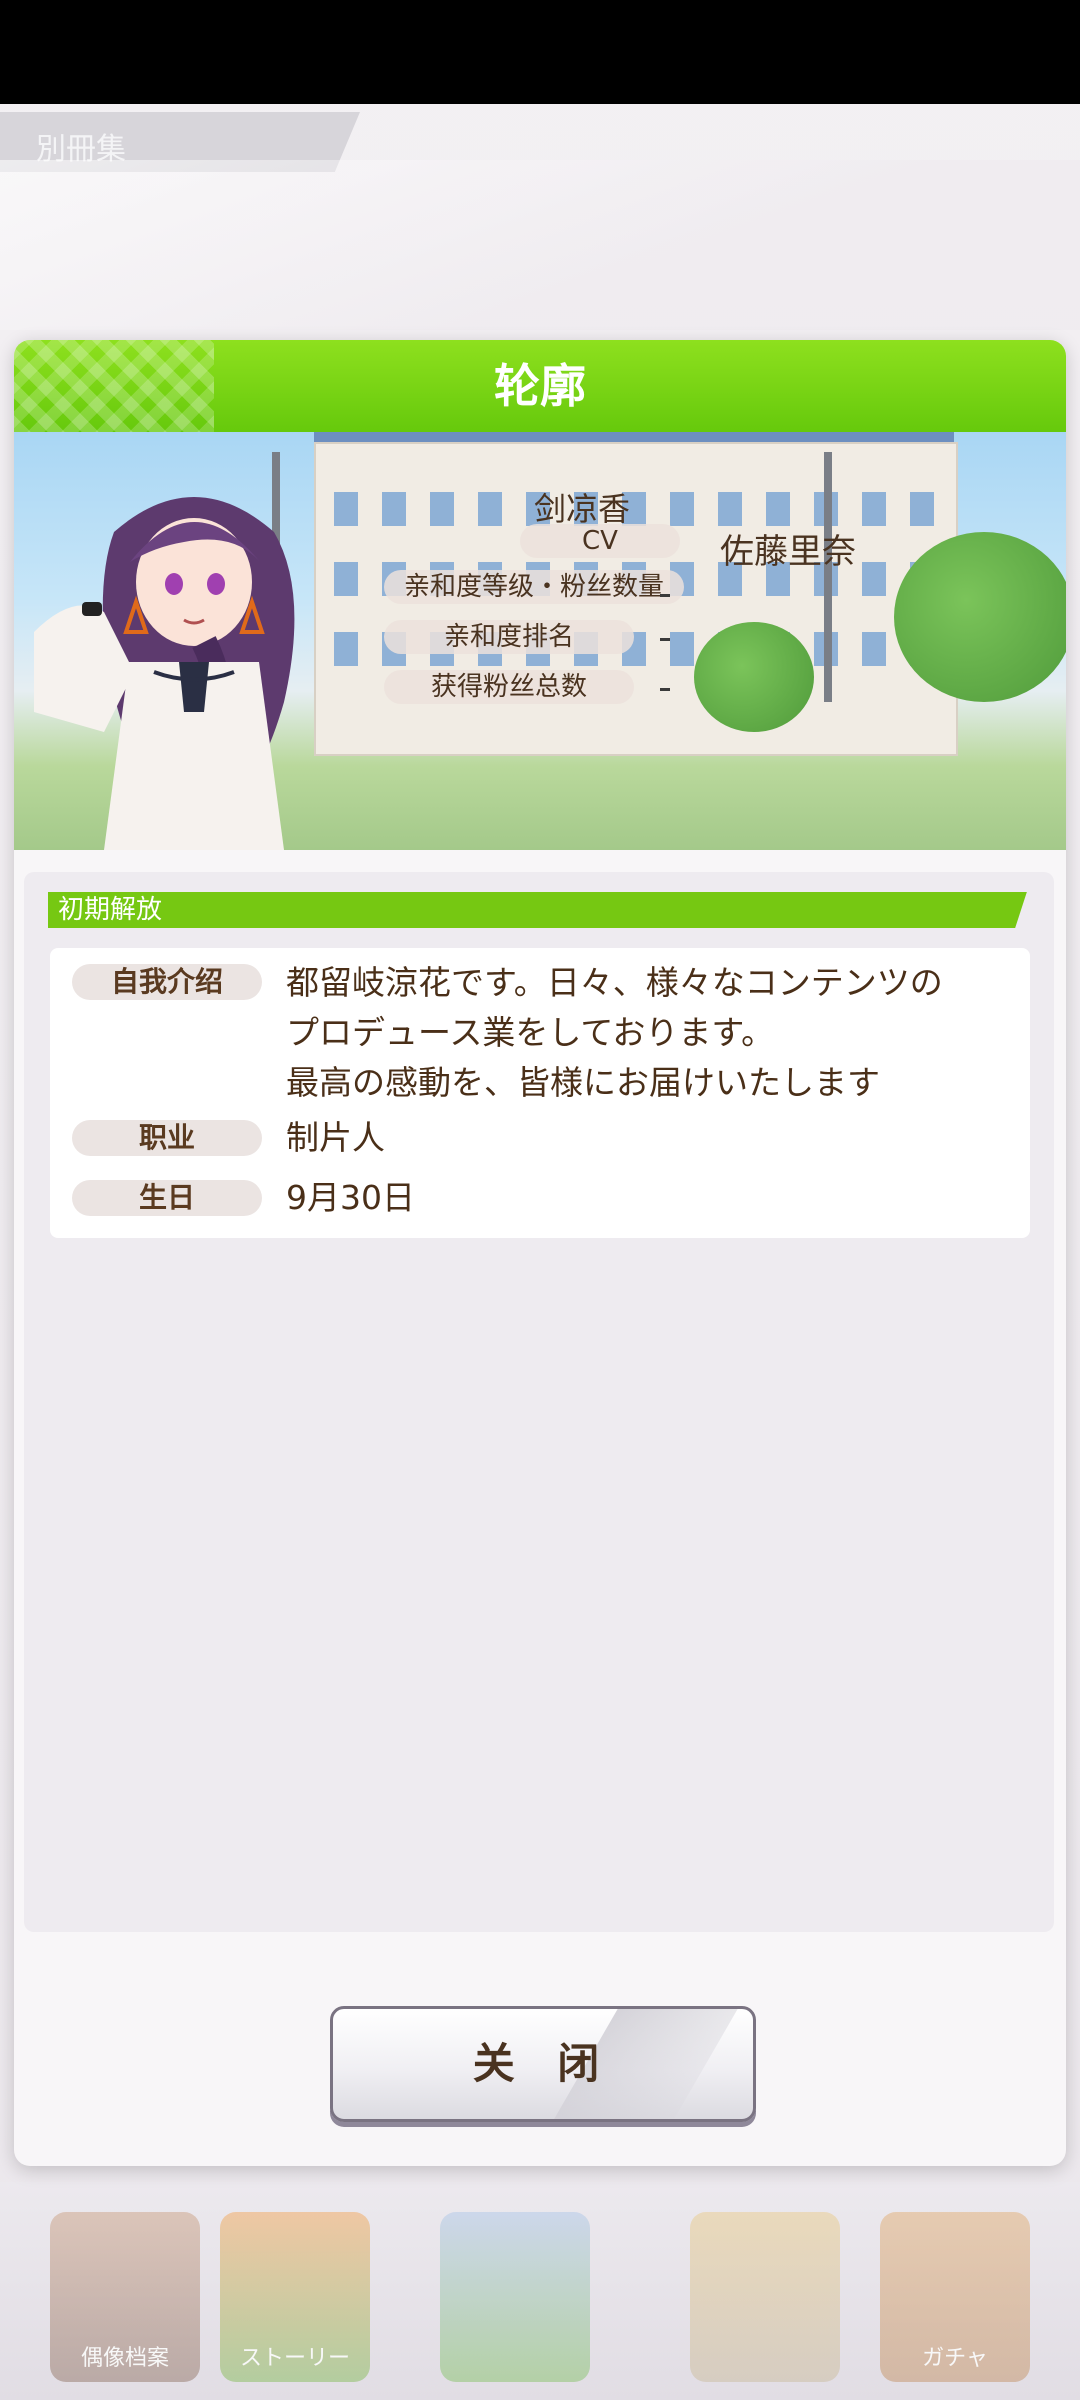  What do you see at coordinates (530, 1032) in the screenshot?
I see `intro-line-2: プロデュース業をしております。` at bounding box center [530, 1032].